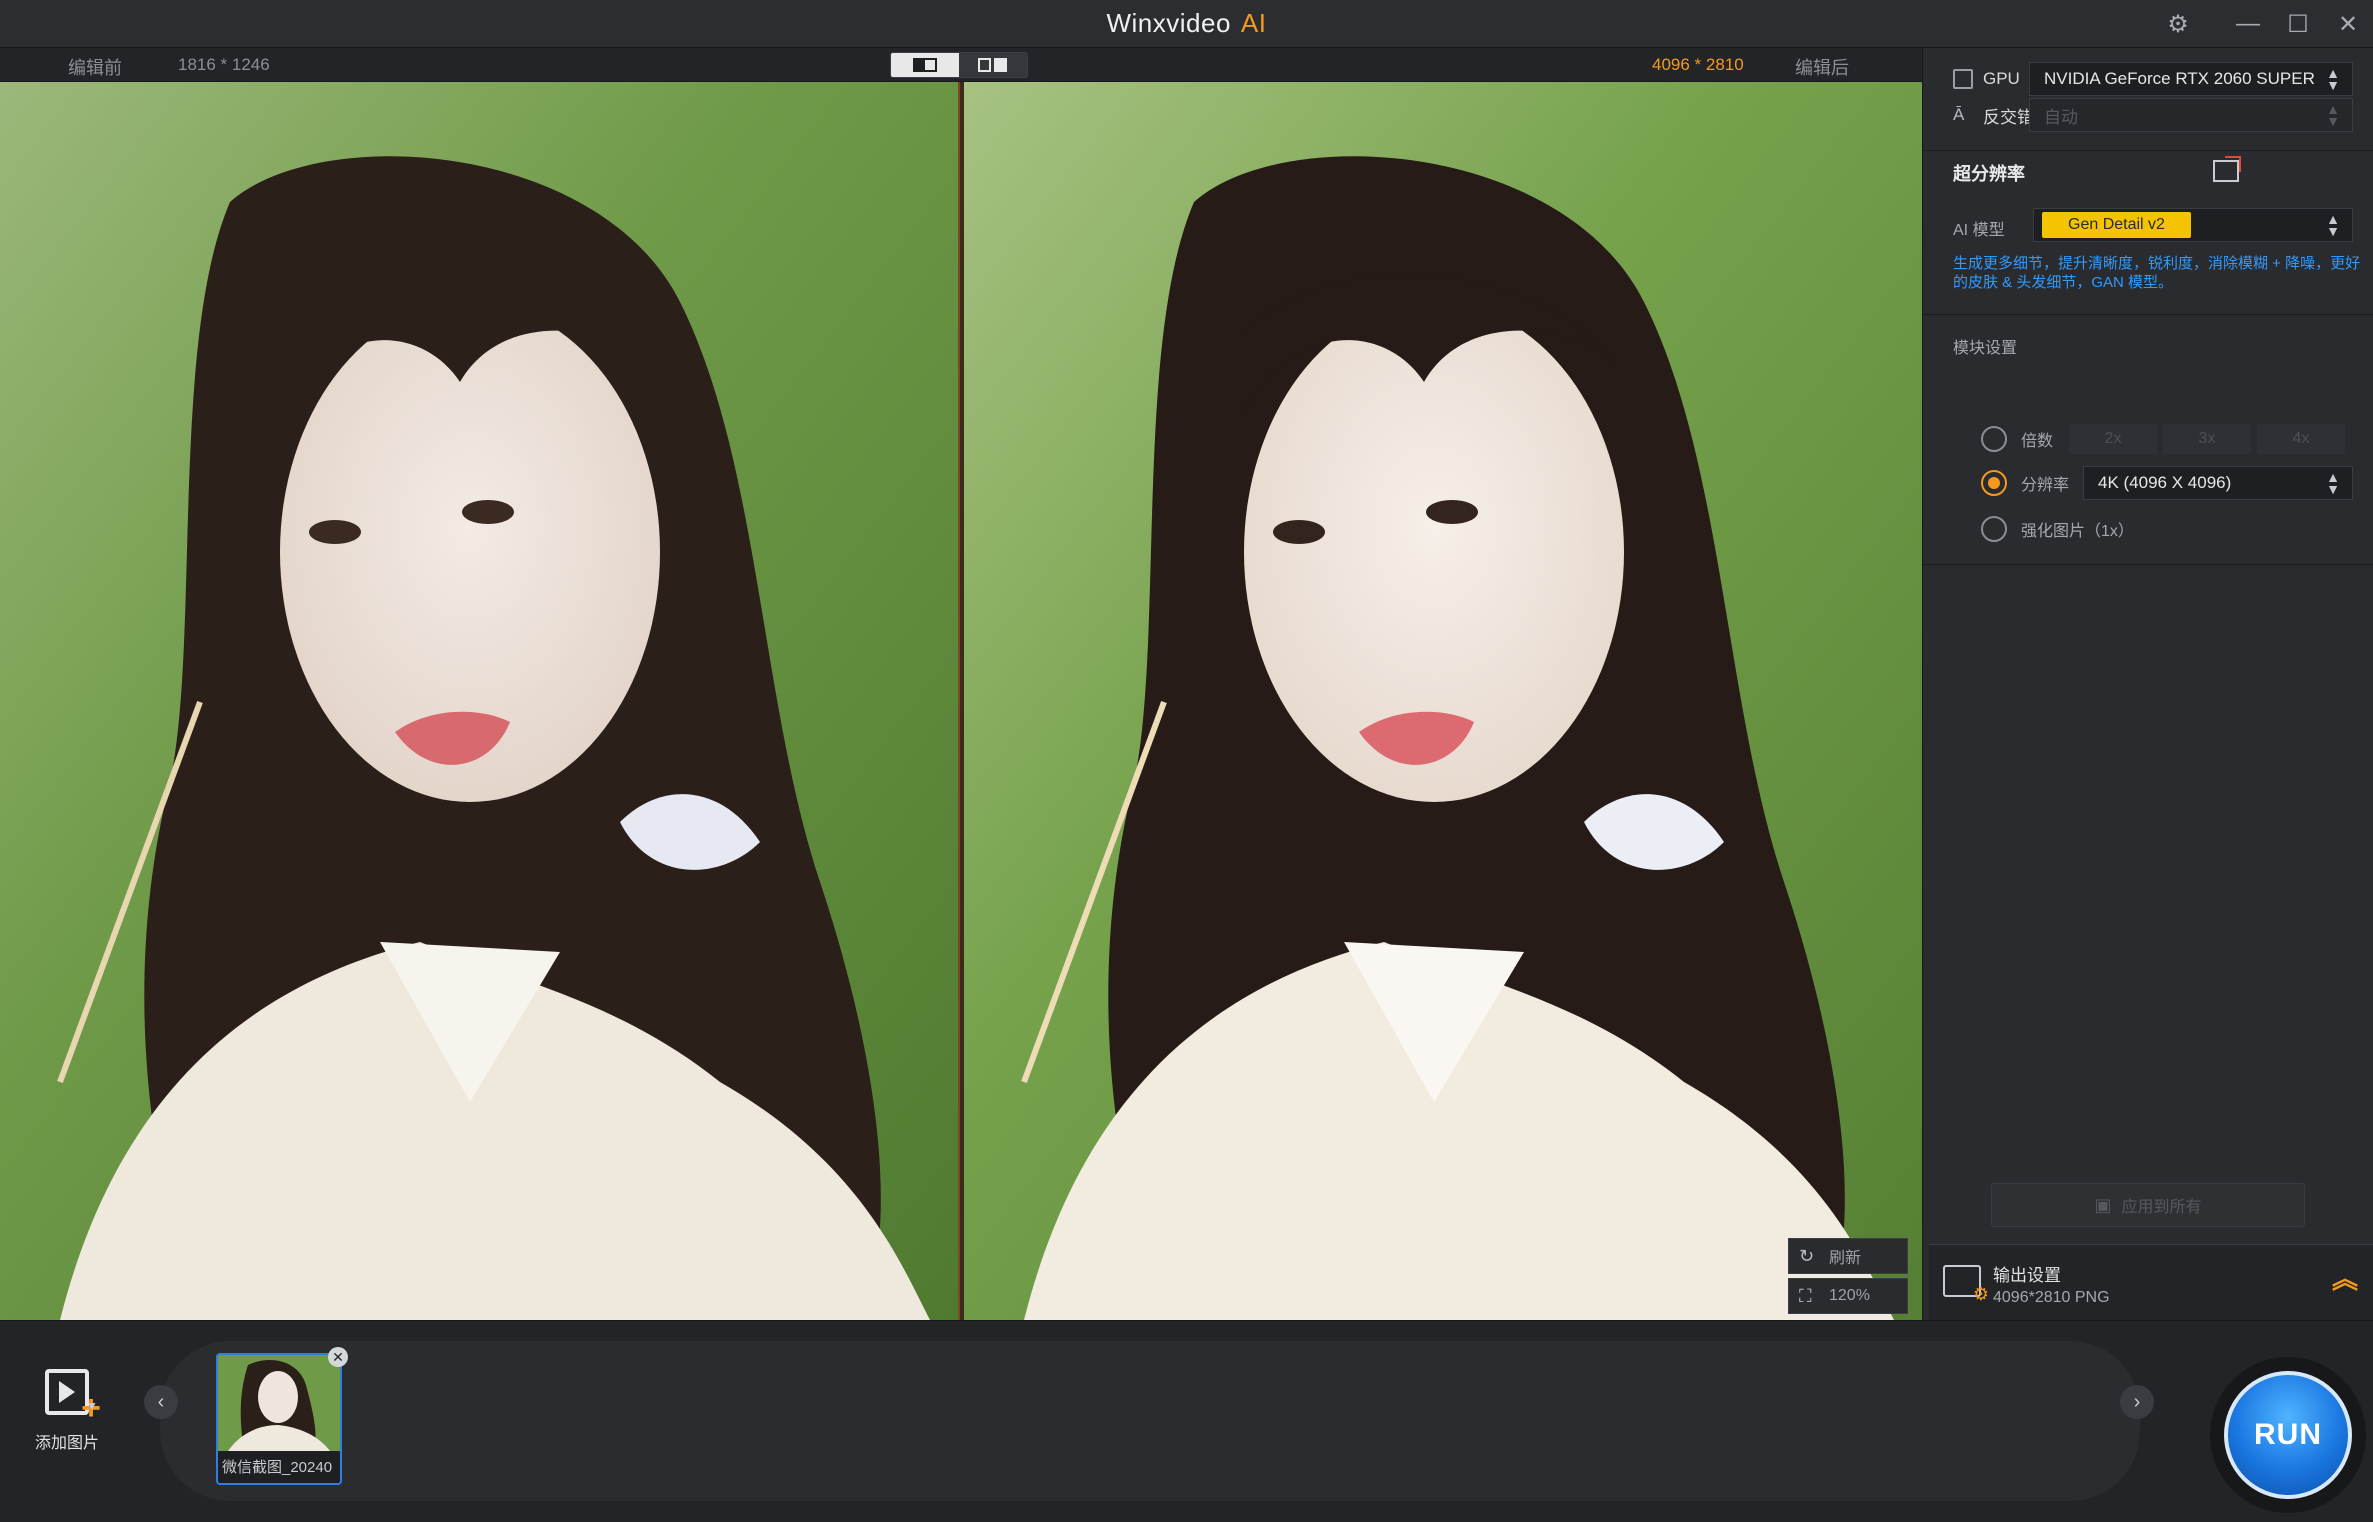  Describe the element at coordinates (2001, 78) in the screenshot. I see `gpu-label: GPU` at that location.